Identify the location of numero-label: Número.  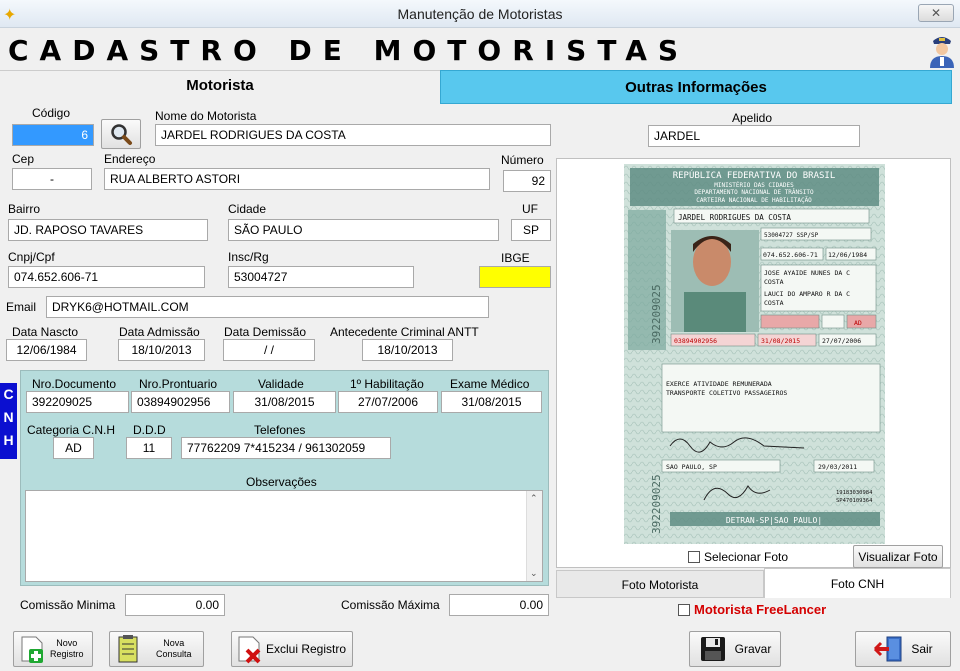
(522, 160).